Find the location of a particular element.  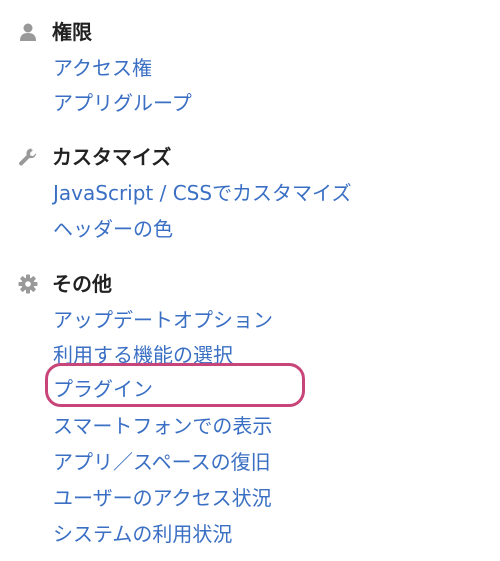

plugin-highlight-outline is located at coordinates (175, 385).